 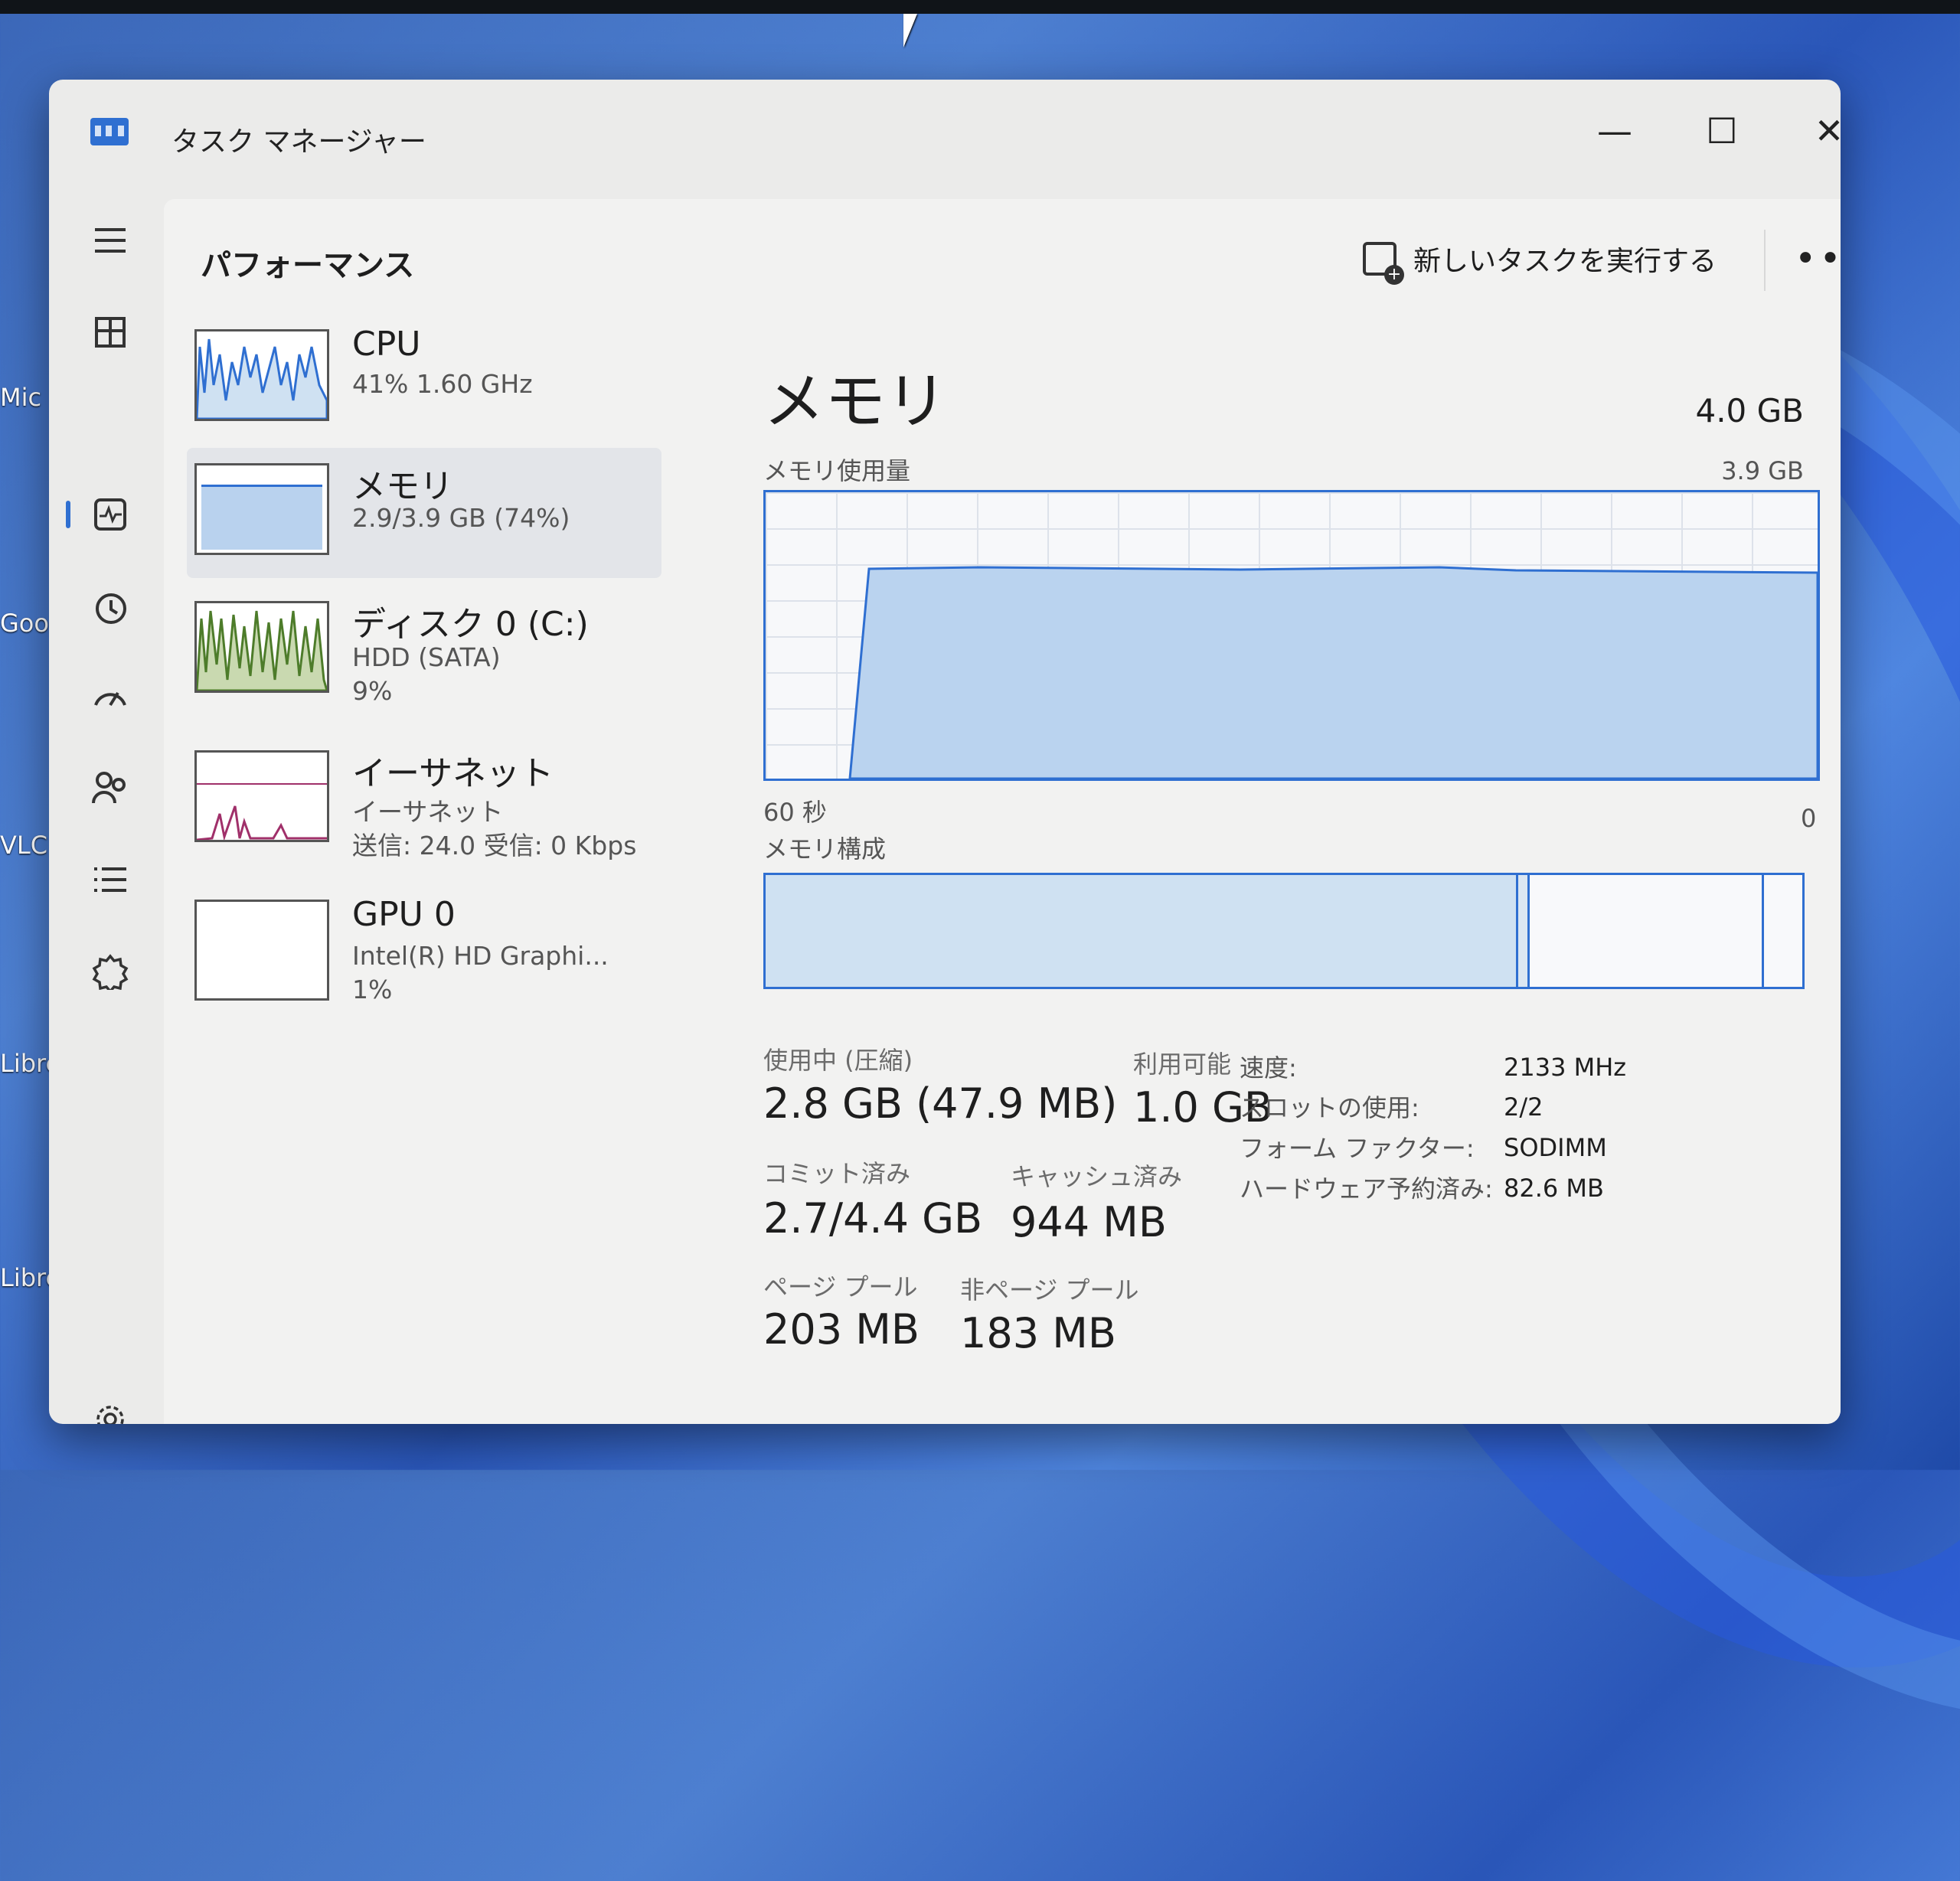 What do you see at coordinates (1763, 931) in the screenshot?
I see `composition-standby-divider` at bounding box center [1763, 931].